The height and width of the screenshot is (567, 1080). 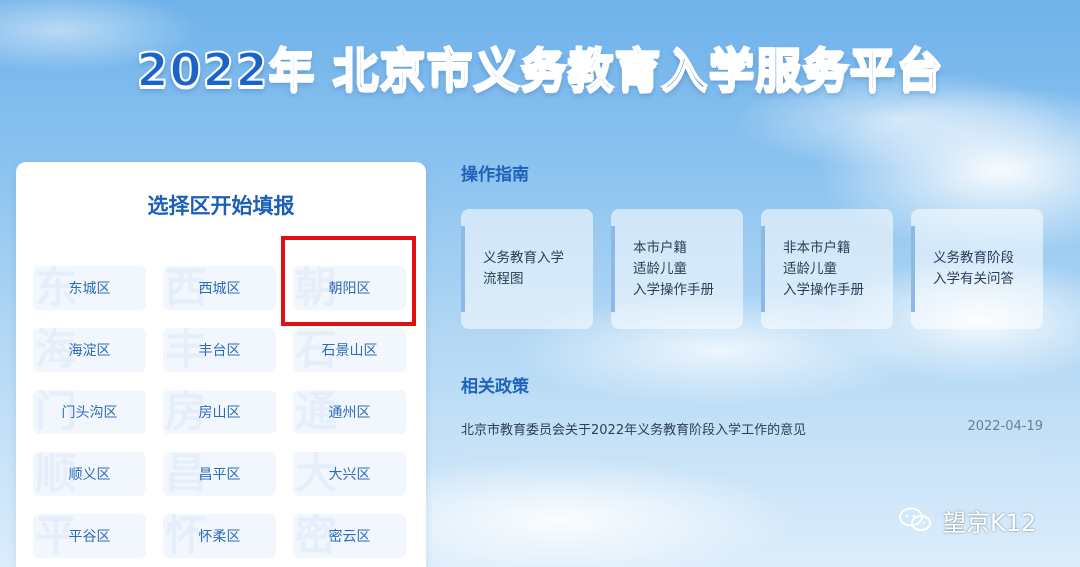 I want to click on district-button-dongcheng: 东东城区, so click(x=89, y=288).